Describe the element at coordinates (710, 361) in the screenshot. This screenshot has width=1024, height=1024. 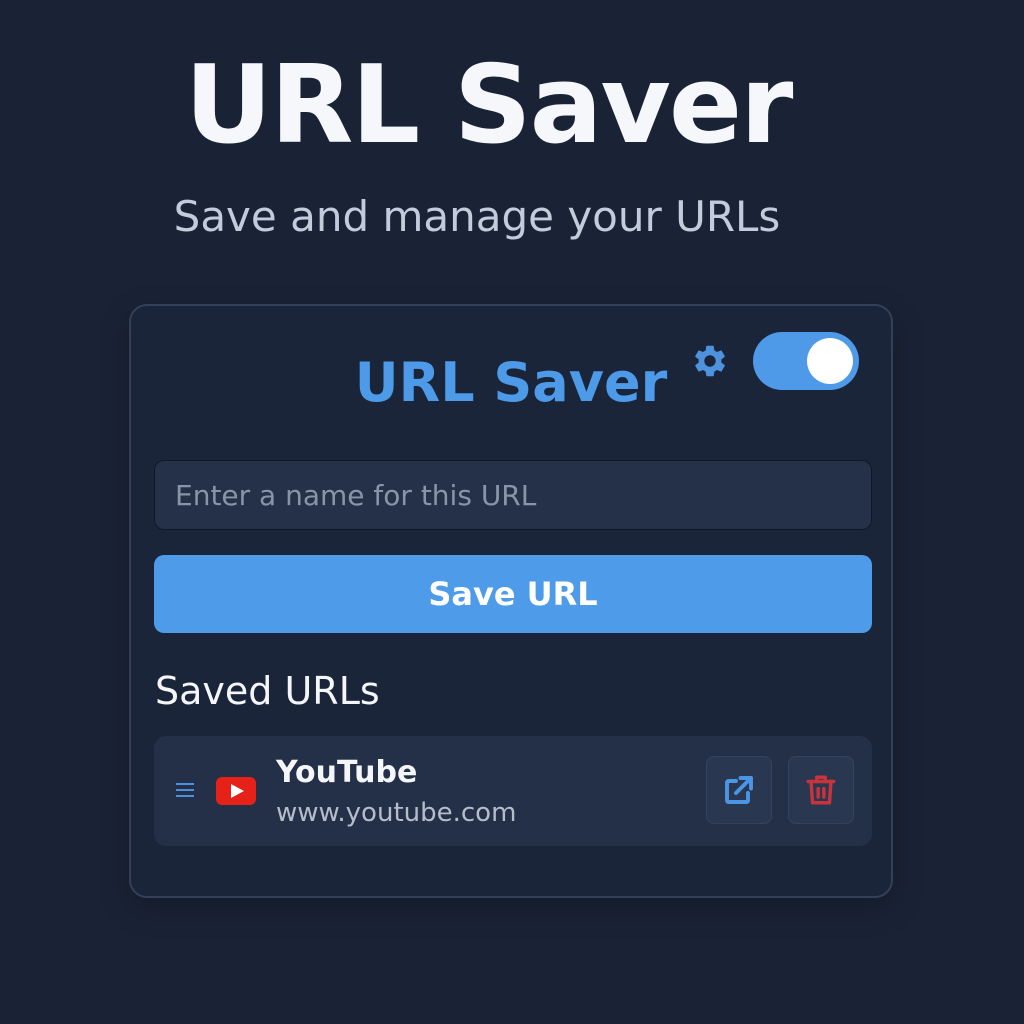
I see `gear-icon` at that location.